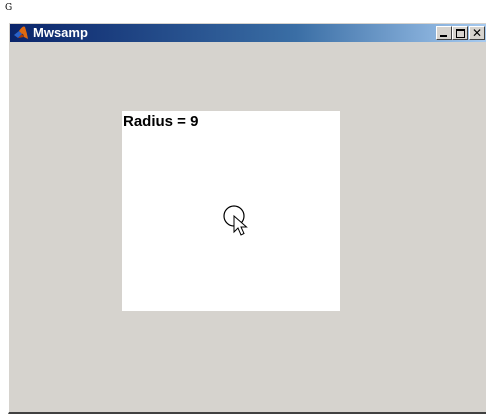 Image resolution: width=486 pixels, height=414 pixels. Describe the element at coordinates (9, 8) in the screenshot. I see `corner-label: G` at that location.